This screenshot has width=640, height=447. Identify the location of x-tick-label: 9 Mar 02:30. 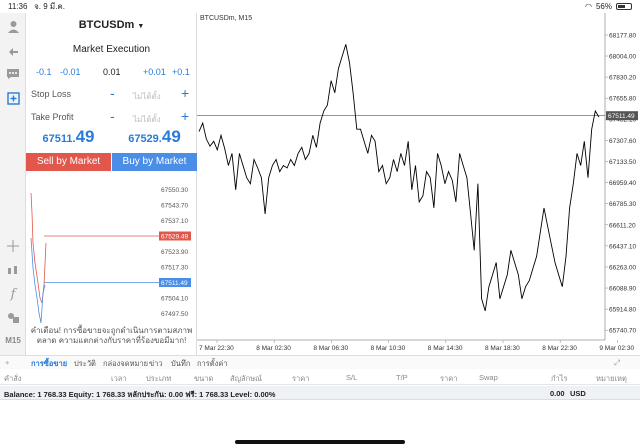
(616, 348).